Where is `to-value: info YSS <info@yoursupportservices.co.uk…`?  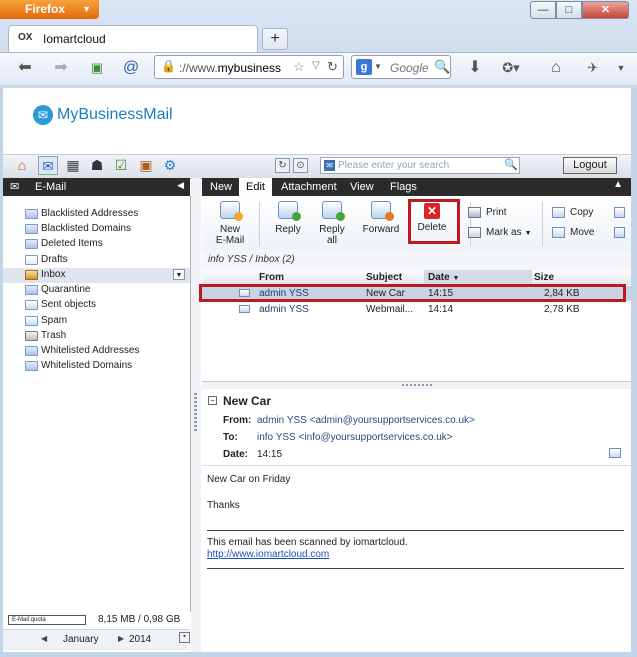 to-value: info YSS <info@yoursupportservices.co.uk… is located at coordinates (355, 437).